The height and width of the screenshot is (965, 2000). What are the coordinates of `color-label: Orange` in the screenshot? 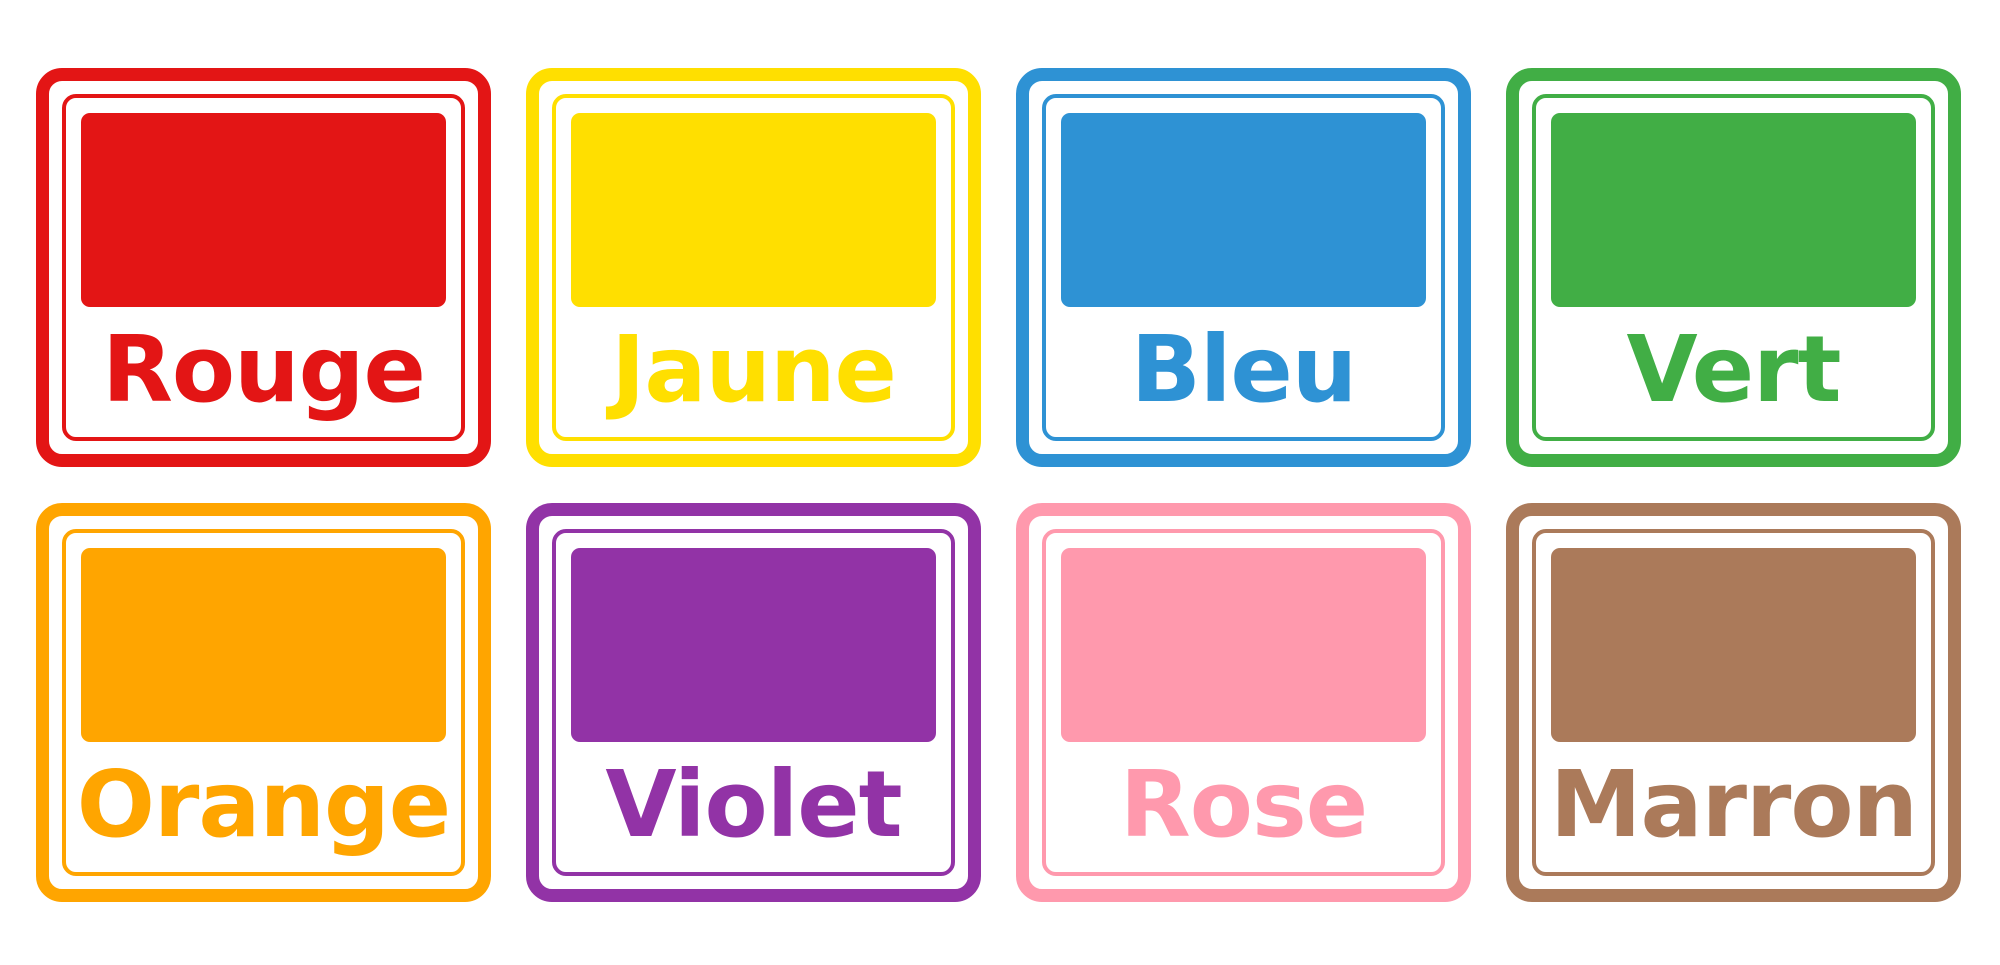 It's located at (263, 804).